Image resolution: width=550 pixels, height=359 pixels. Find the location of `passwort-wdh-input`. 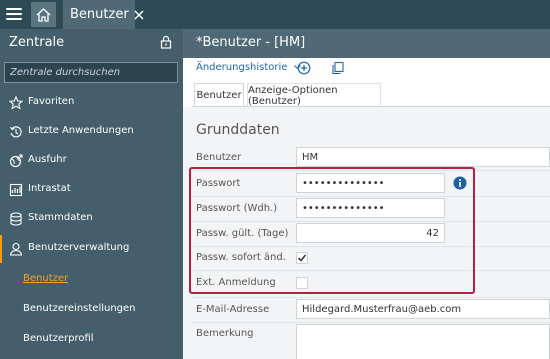

passwort-wdh-input is located at coordinates (370, 208).